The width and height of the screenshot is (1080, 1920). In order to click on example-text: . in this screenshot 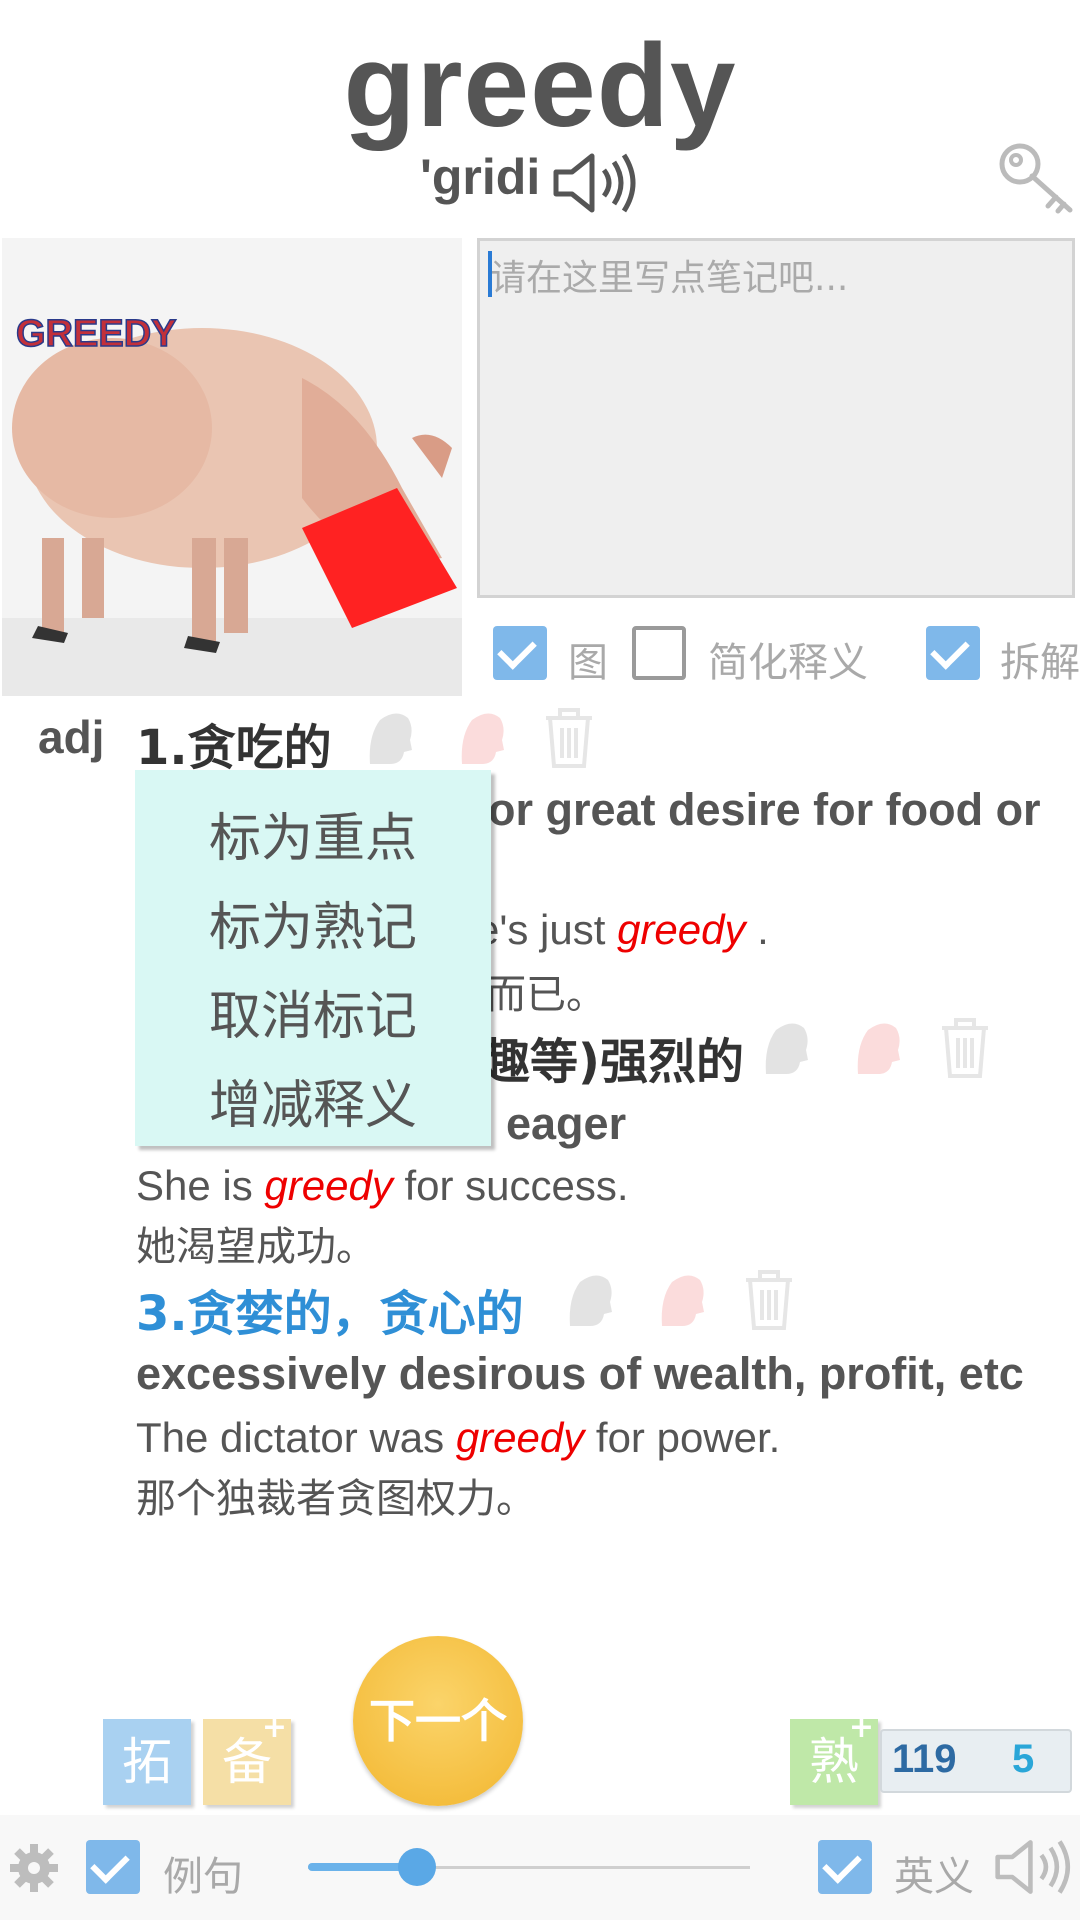, I will do `click(757, 929)`.